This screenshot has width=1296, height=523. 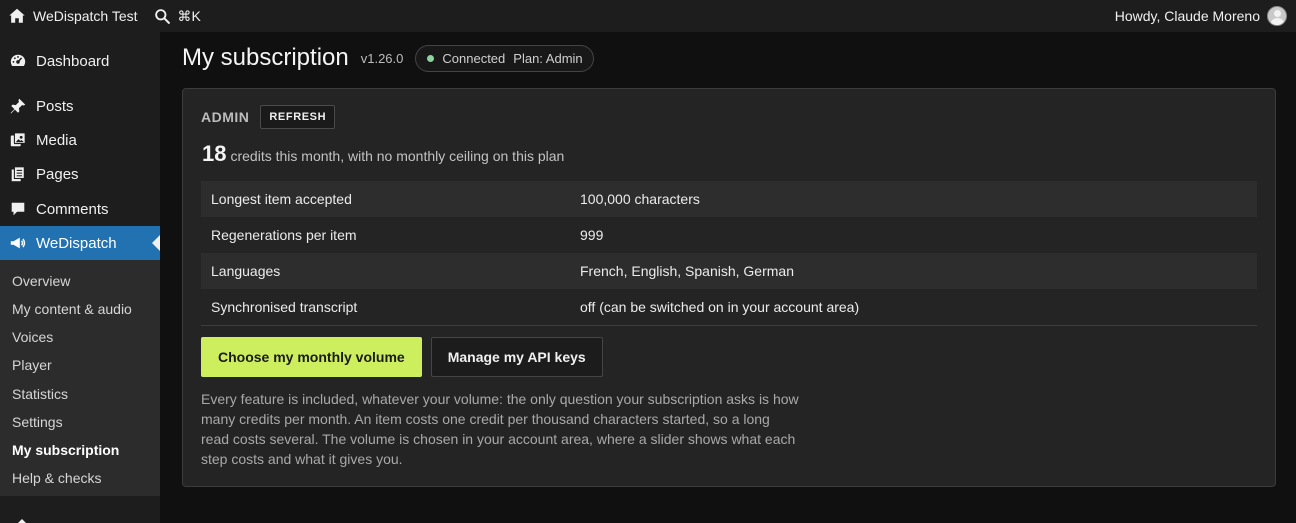 What do you see at coordinates (56, 140) in the screenshot?
I see `sidebar-item-label: Media` at bounding box center [56, 140].